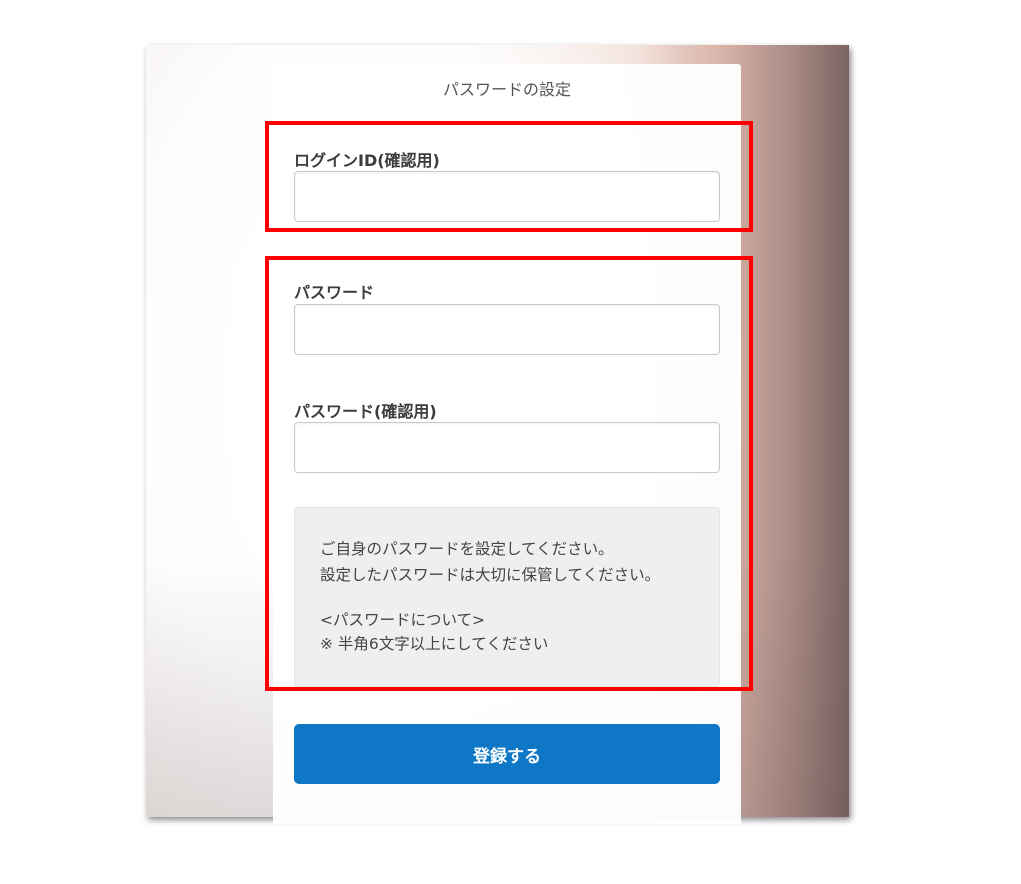 The image size is (1021, 884). What do you see at coordinates (434, 644) in the screenshot?
I see `note-rule: ※ 半角6文字以上にしてください` at bounding box center [434, 644].